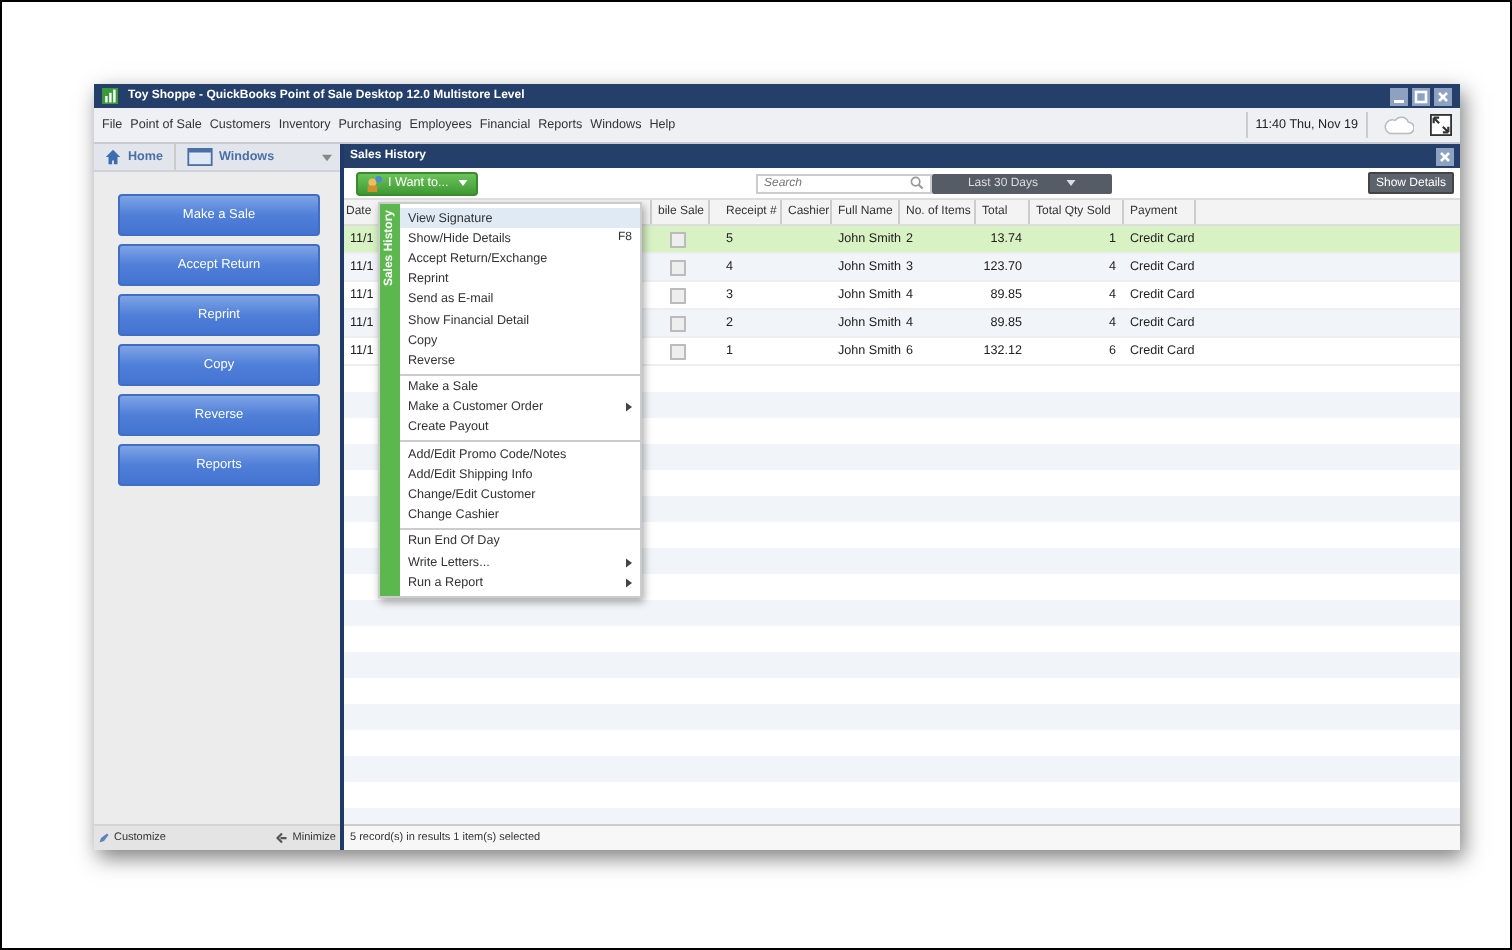  What do you see at coordinates (113, 157) in the screenshot?
I see `house-icon` at bounding box center [113, 157].